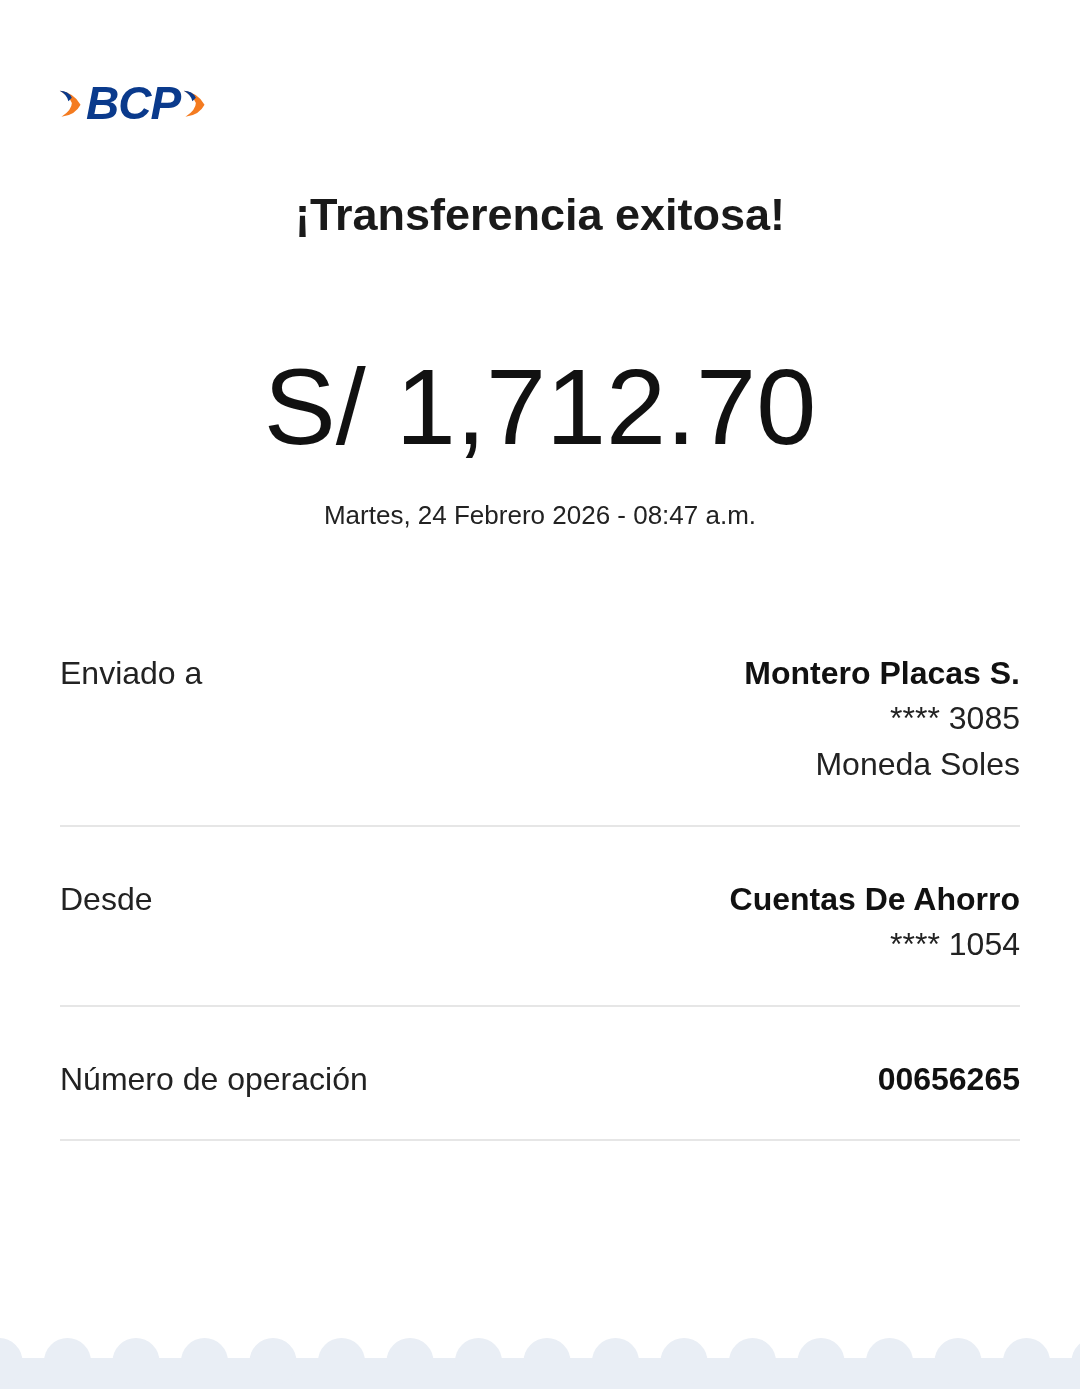 The width and height of the screenshot is (1080, 1389). I want to click on detail-value: Cuentas De Ahorro, so click(874, 899).